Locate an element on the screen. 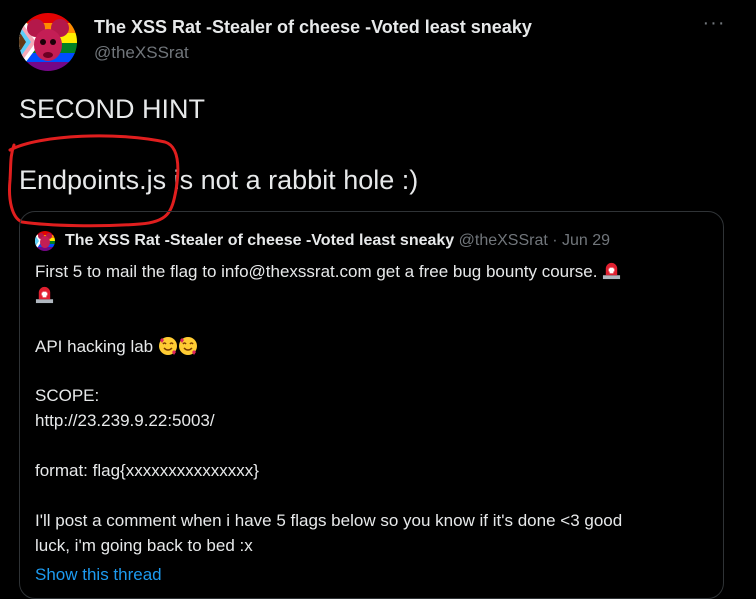 Image resolution: width=756 pixels, height=599 pixels. show-thread-link: Show this thread is located at coordinates (98, 575).